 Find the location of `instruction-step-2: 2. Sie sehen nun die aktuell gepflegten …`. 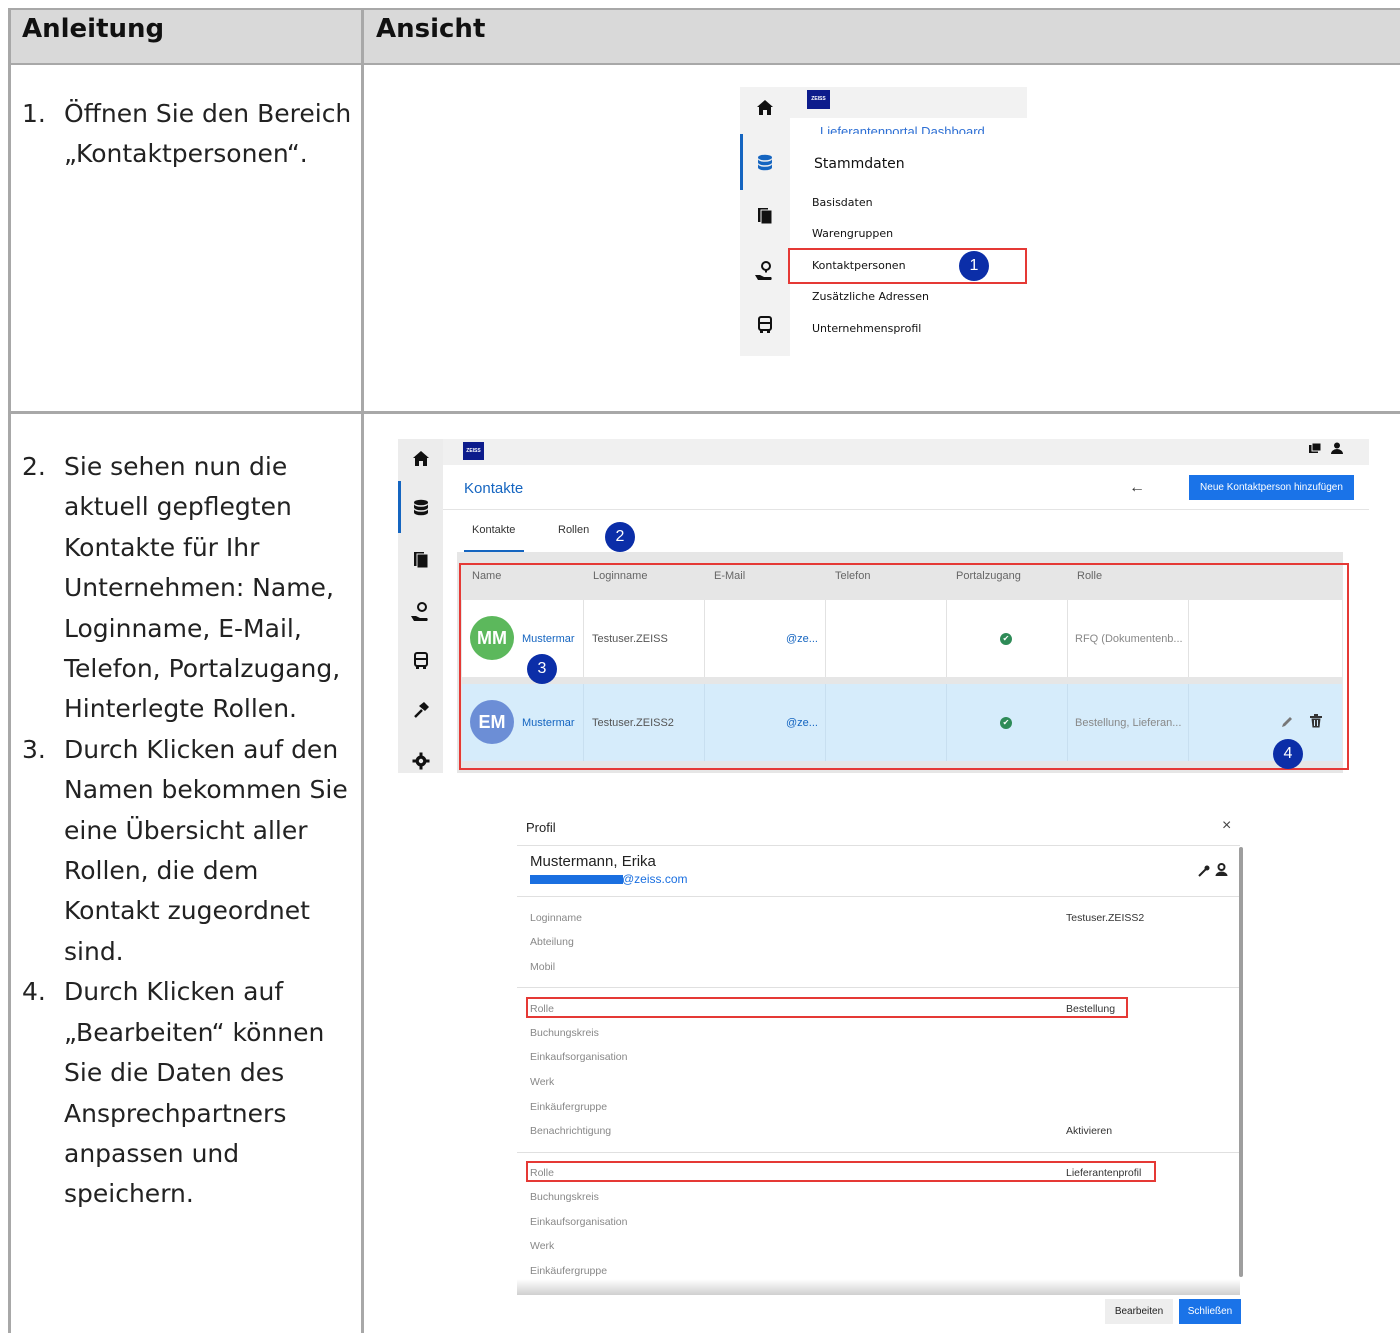

instruction-step-2: 2. Sie sehen nun die aktuell gepflegten … is located at coordinates (189, 588).